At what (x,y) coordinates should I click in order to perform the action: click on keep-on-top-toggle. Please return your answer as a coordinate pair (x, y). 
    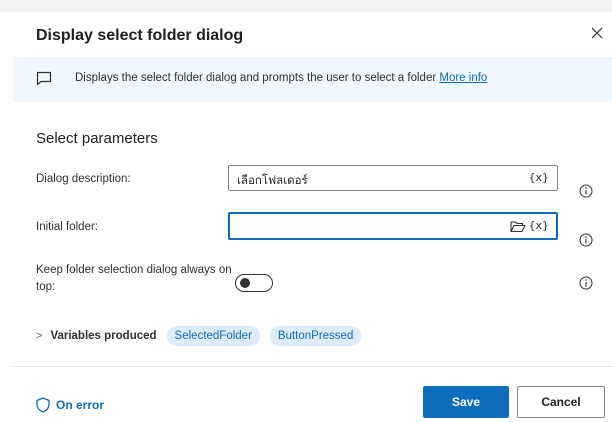
    Looking at the image, I should click on (254, 283).